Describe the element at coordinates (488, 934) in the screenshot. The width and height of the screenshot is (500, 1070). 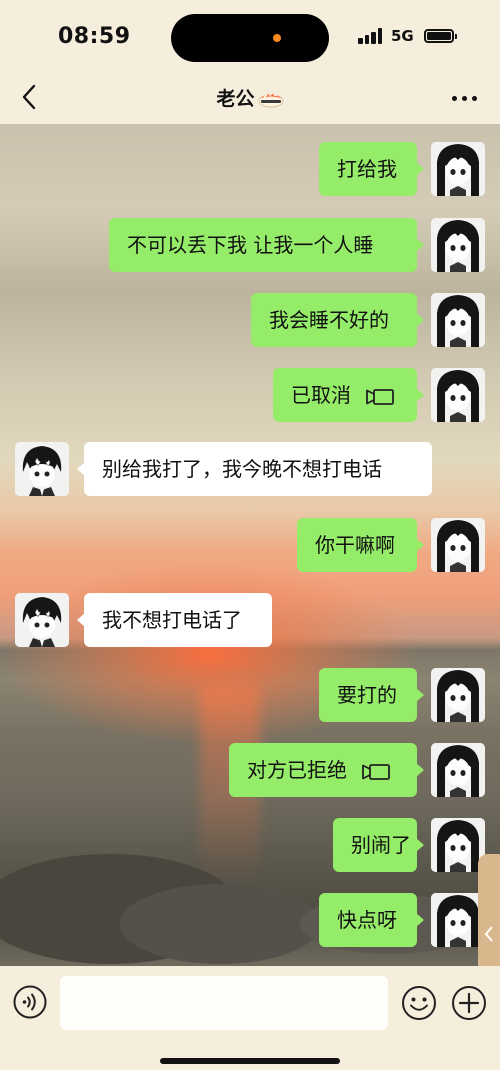
I see `chevron-left-icon` at that location.